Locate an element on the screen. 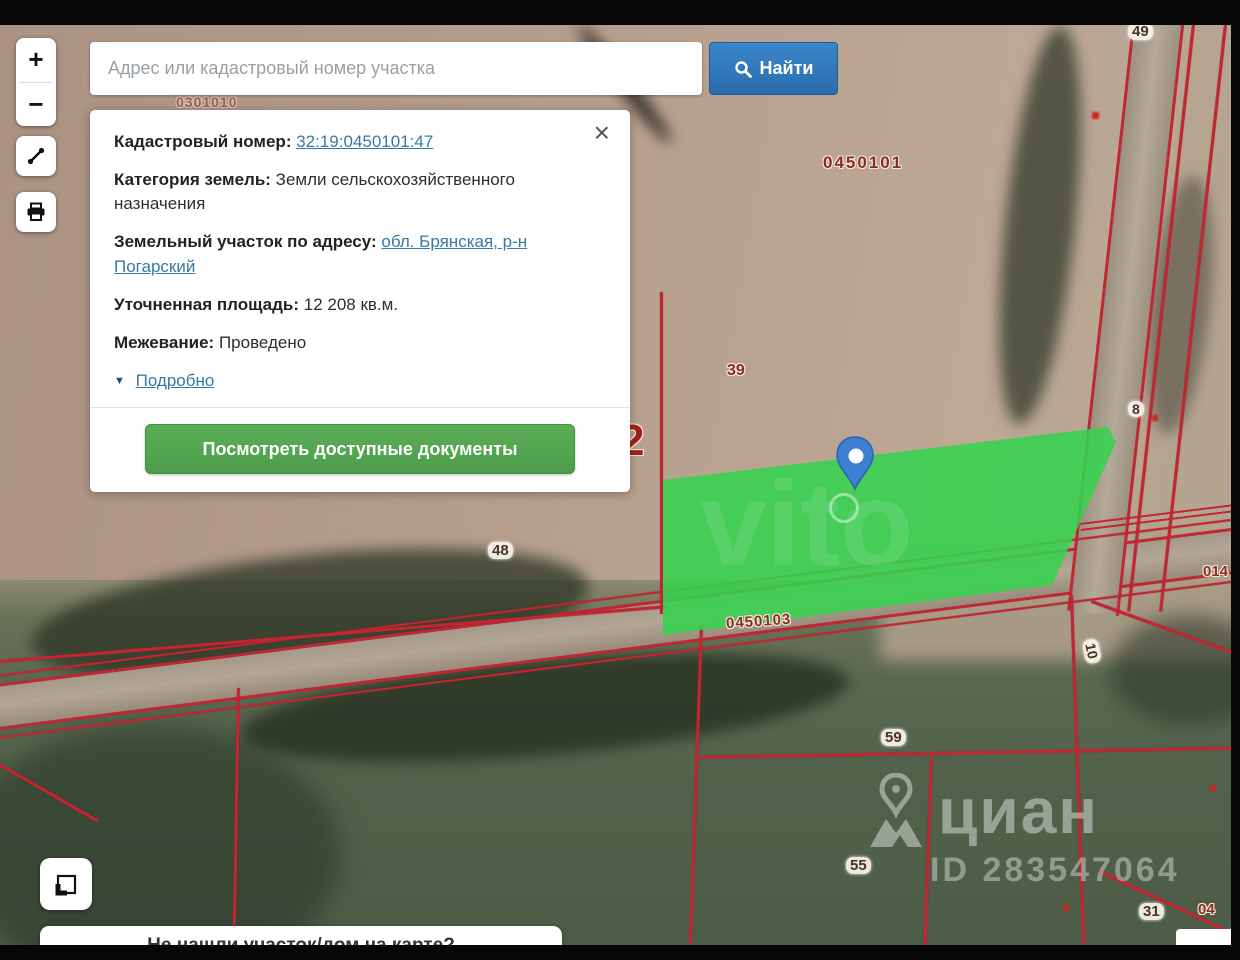 The height and width of the screenshot is (960, 1240). search-button: Найти is located at coordinates (773, 68).